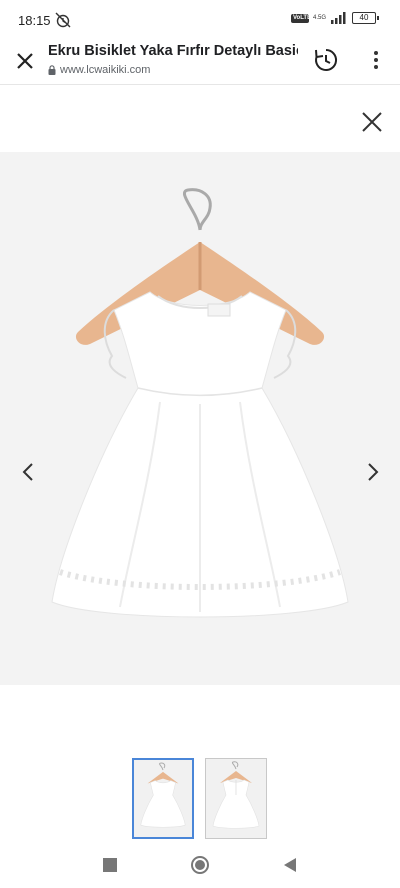 Image resolution: width=400 pixels, height=888 pixels. I want to click on more-options-button, so click(376, 60).